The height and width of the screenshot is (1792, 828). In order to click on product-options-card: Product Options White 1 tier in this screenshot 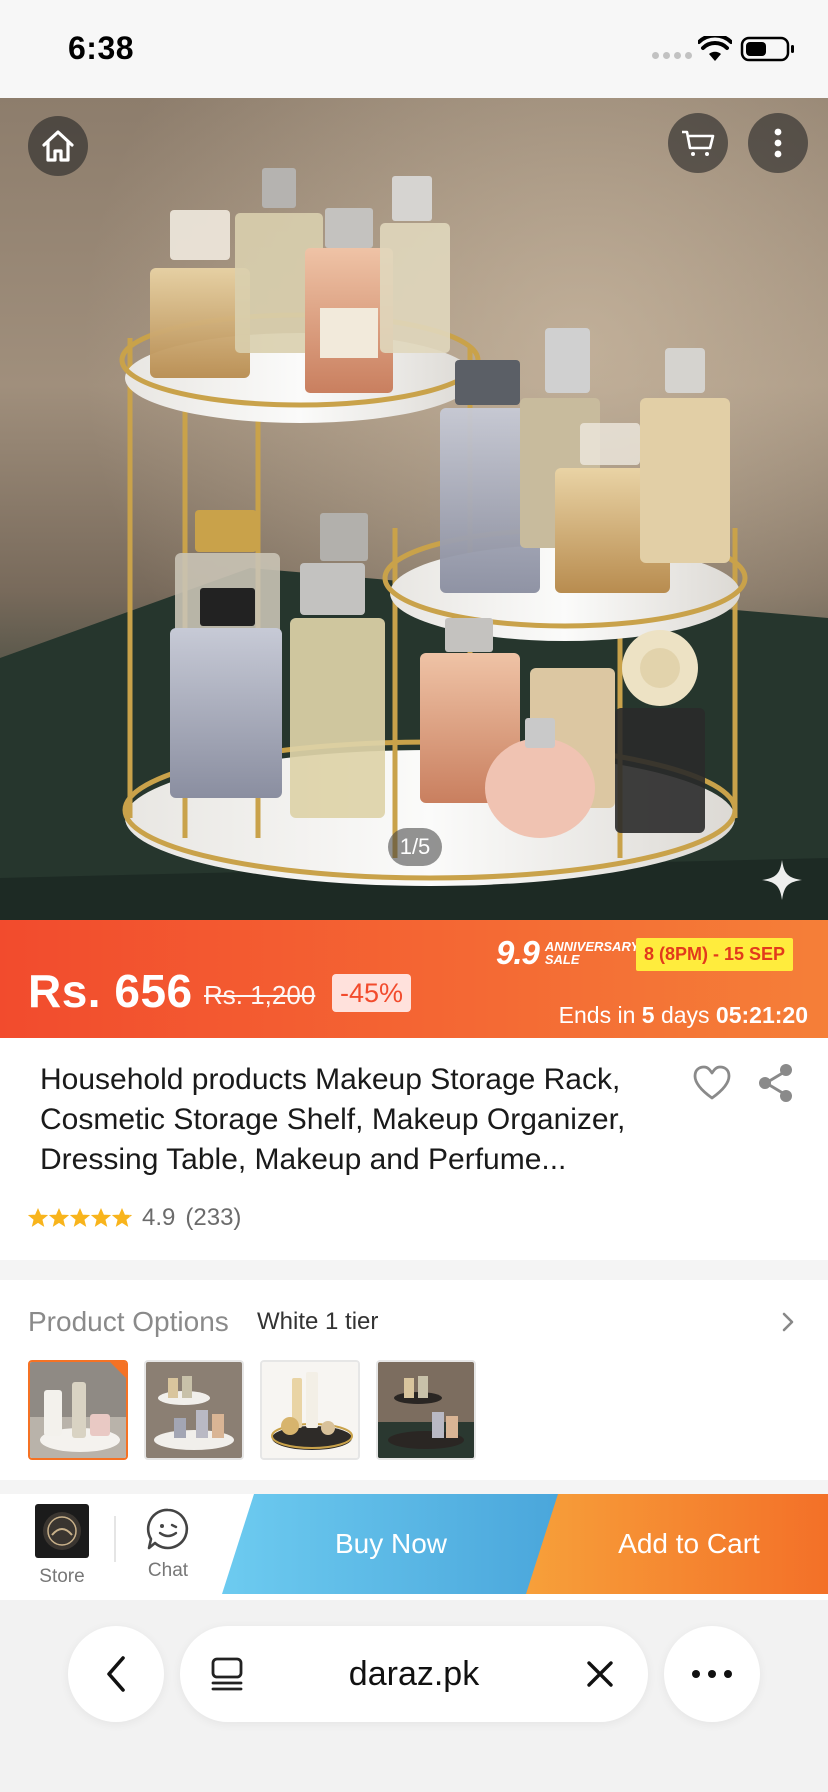, I will do `click(414, 1380)`.